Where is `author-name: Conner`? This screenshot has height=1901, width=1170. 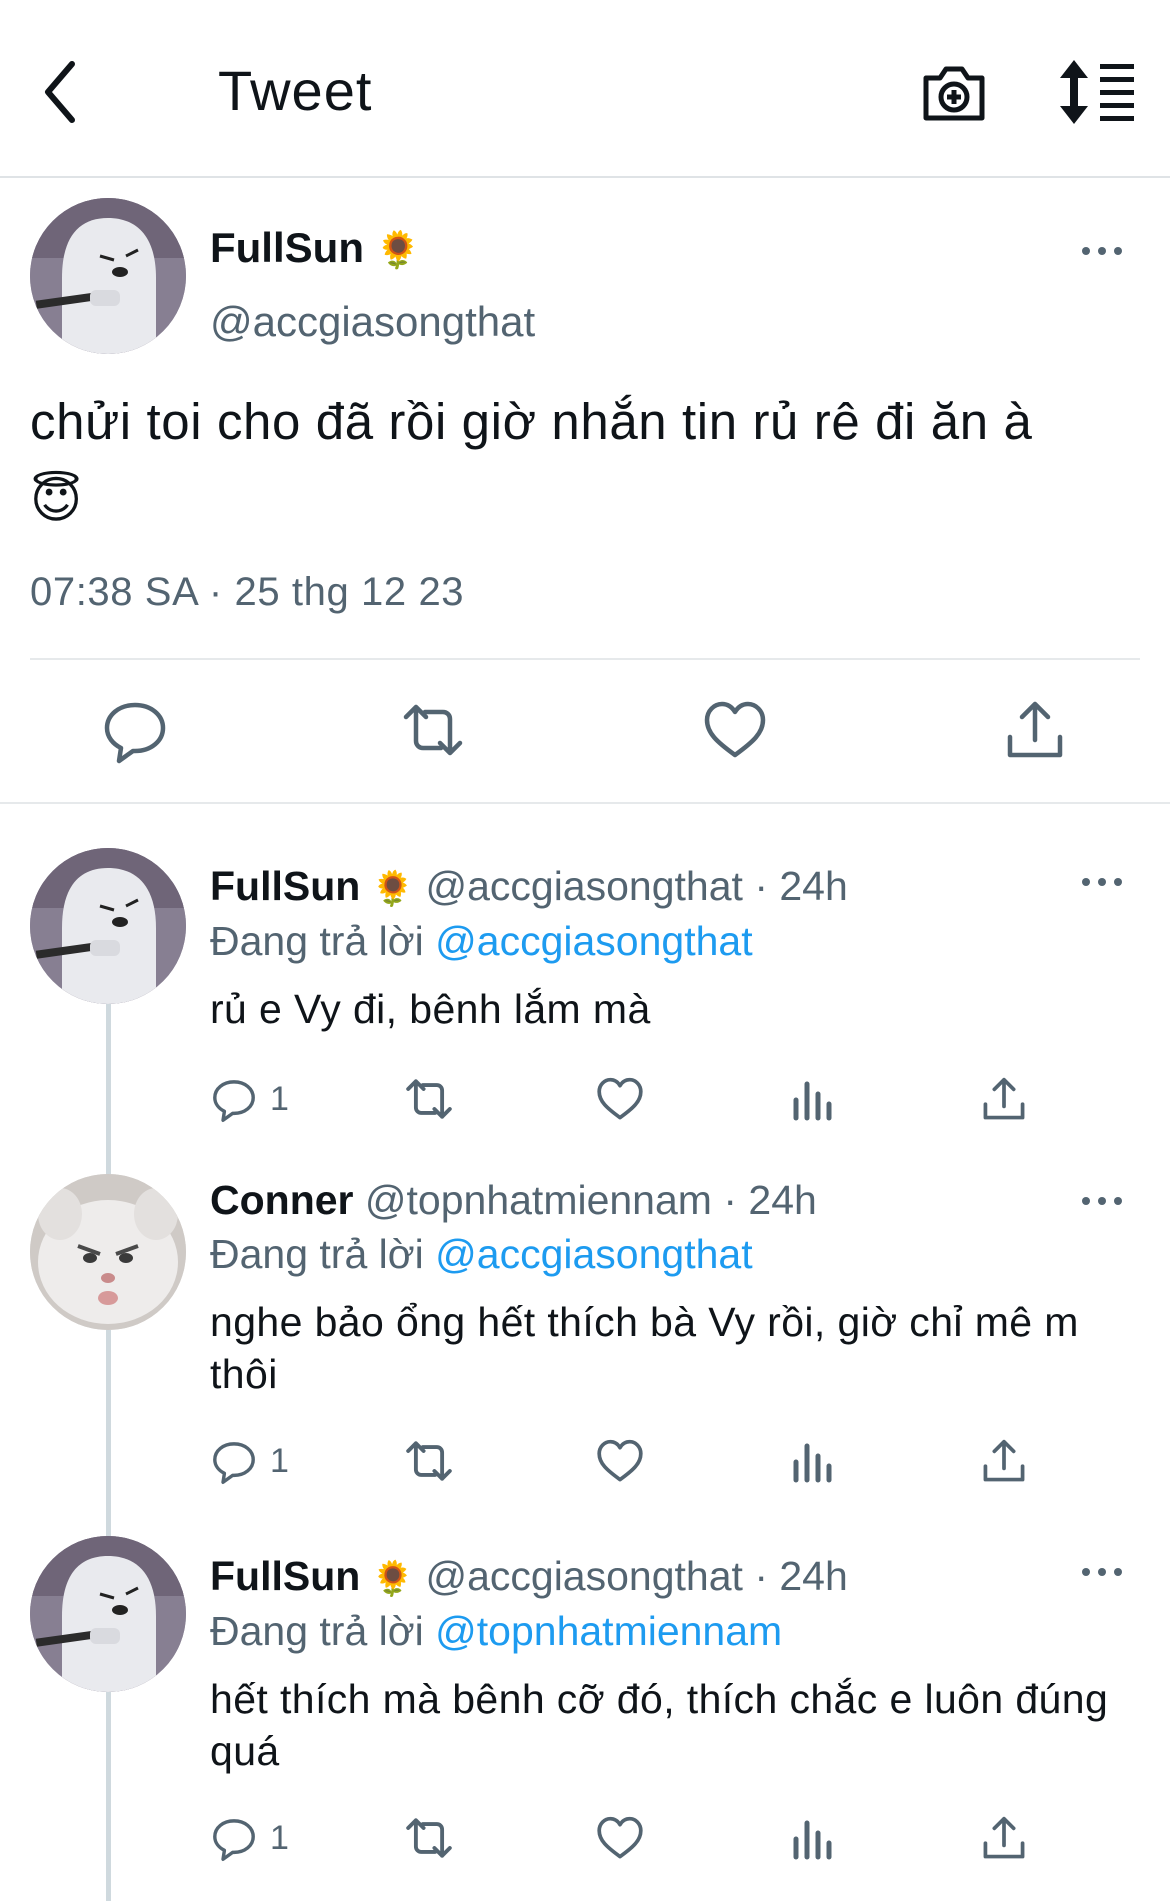 author-name: Conner is located at coordinates (282, 1200).